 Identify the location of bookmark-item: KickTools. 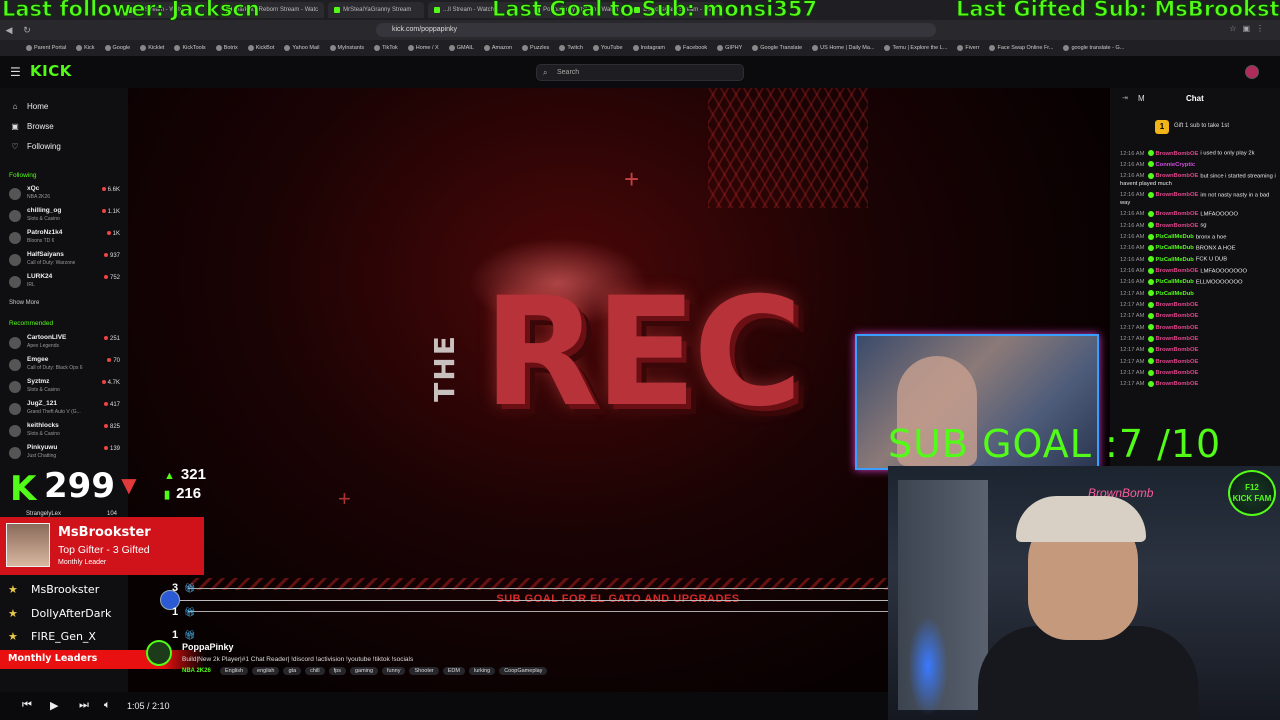
(190, 48).